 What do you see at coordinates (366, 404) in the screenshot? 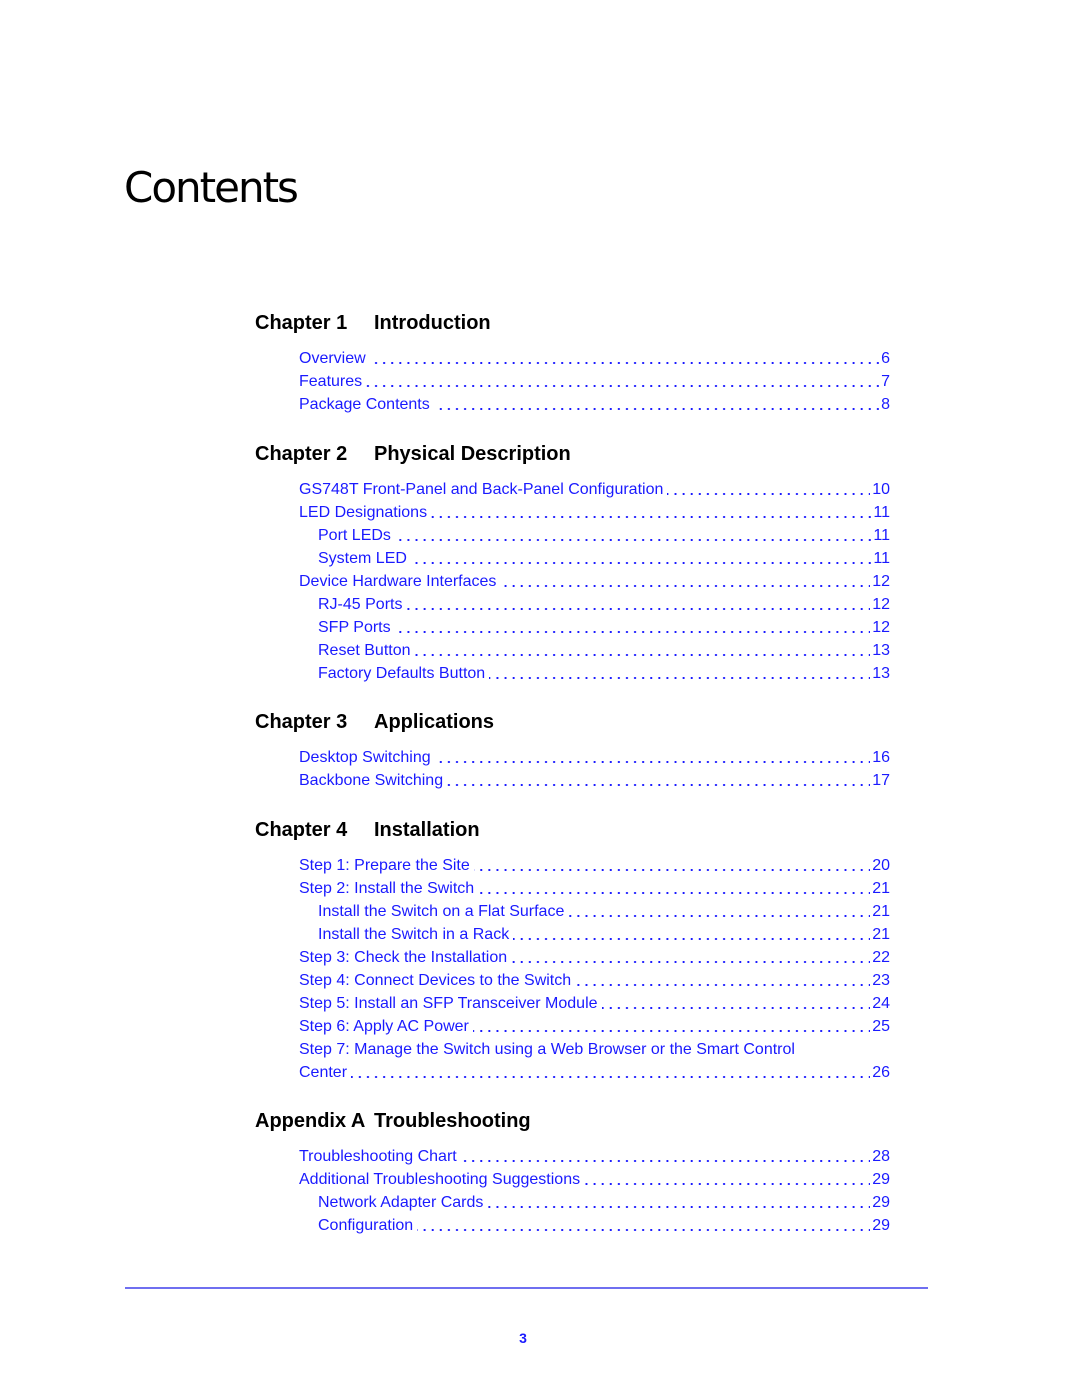
I see `toc-entry-text: Package Contents` at bounding box center [366, 404].